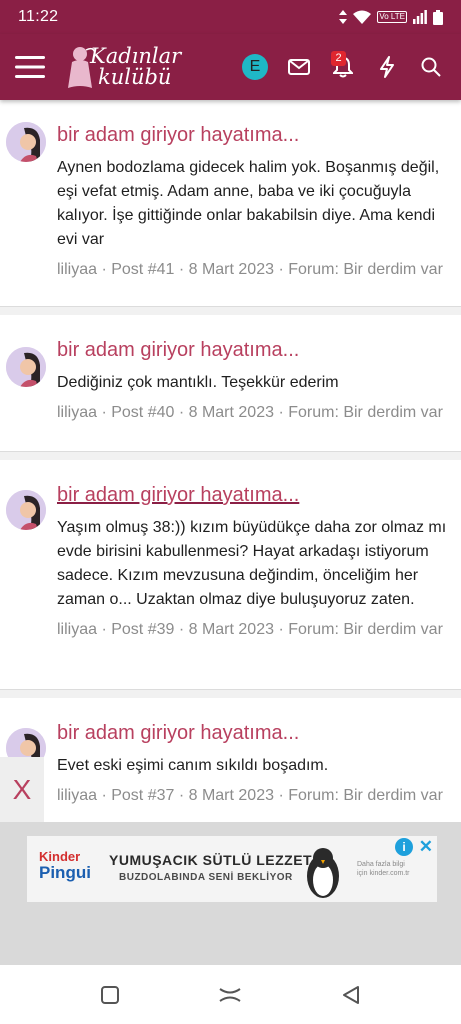 This screenshot has height=1024, width=461. I want to click on recents-icon, so click(110, 994).